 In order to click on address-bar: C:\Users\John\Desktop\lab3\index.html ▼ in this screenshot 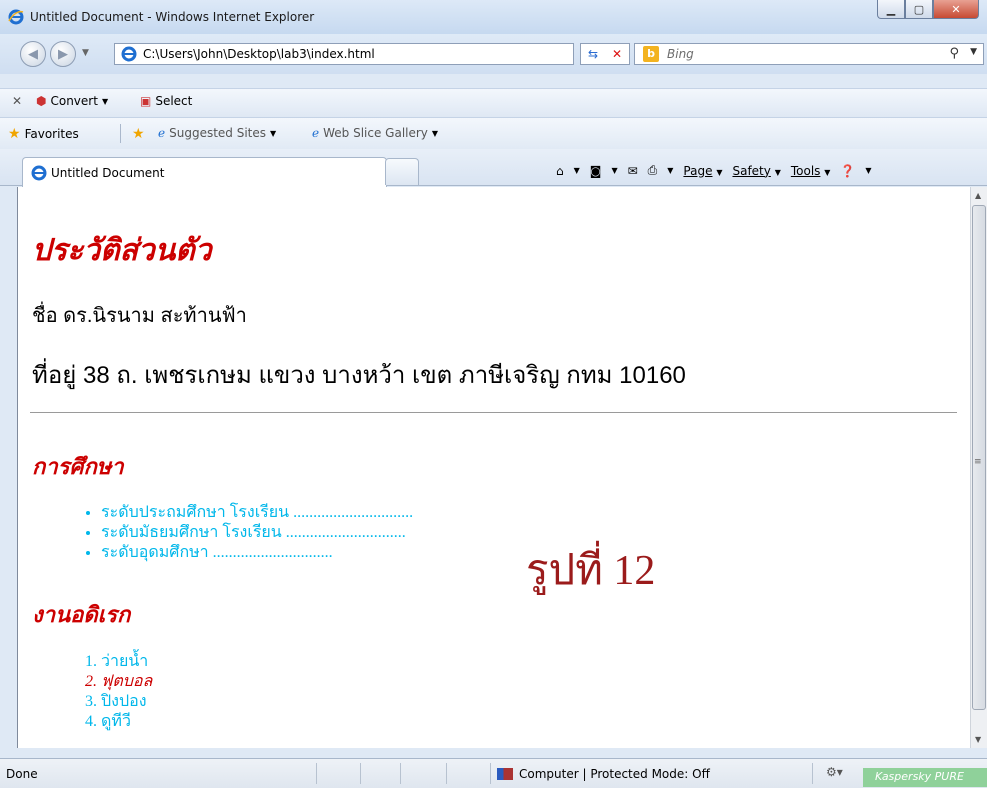, I will do `click(385, 54)`.